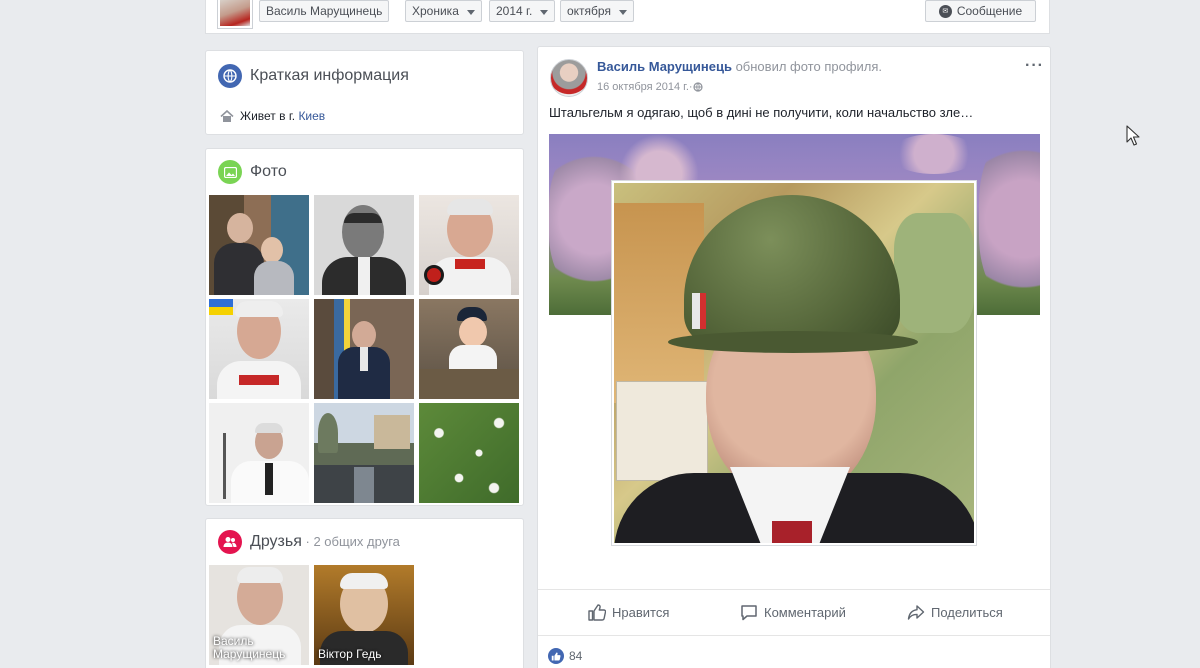 The image size is (1200, 668). I want to click on photos-card: Фото, so click(364, 327).